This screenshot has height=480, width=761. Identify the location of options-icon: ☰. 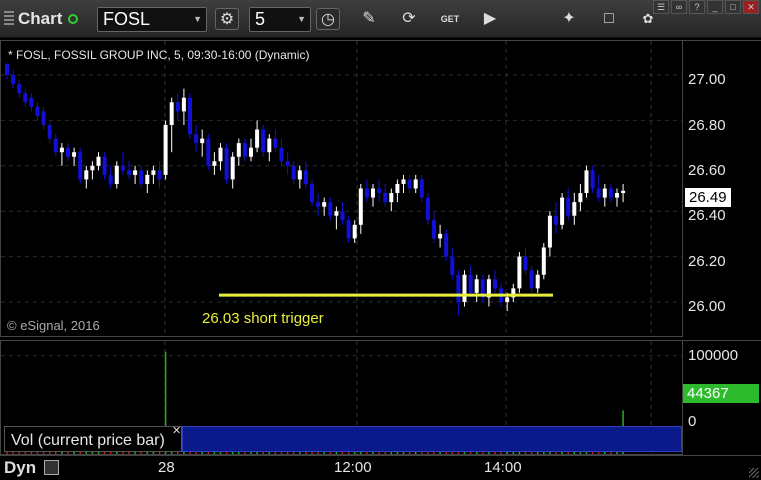
(661, 7).